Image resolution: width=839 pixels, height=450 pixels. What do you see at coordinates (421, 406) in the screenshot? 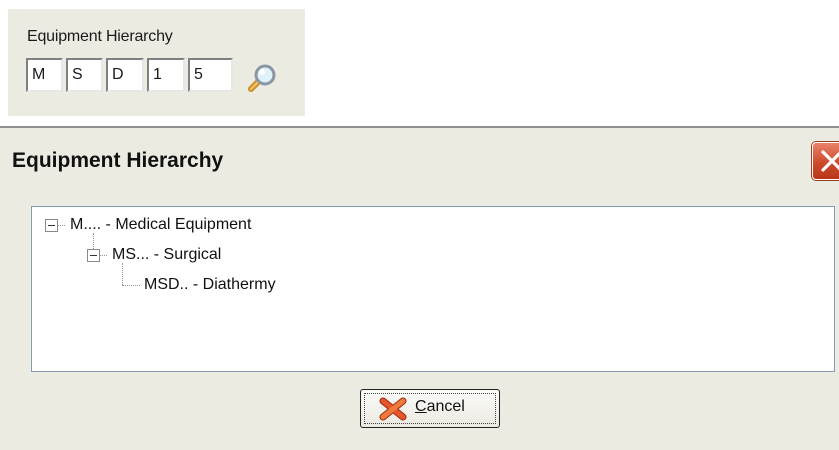
I see `cancel-mnemonic: C` at bounding box center [421, 406].